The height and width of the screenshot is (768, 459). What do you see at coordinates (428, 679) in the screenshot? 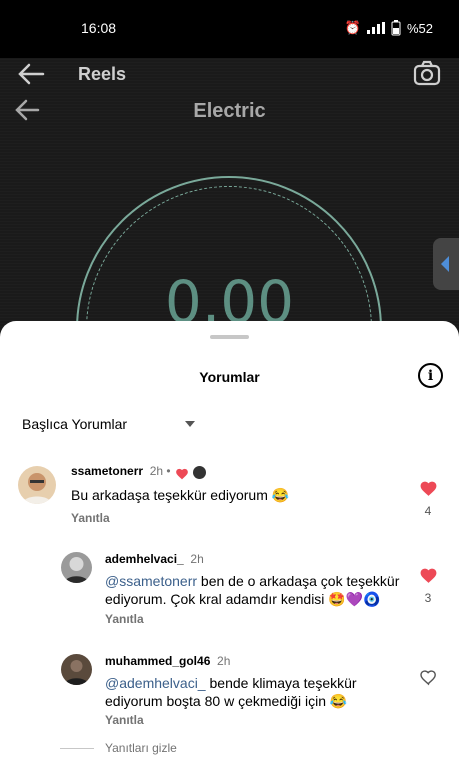
I see `heart-outline-icon` at bounding box center [428, 679].